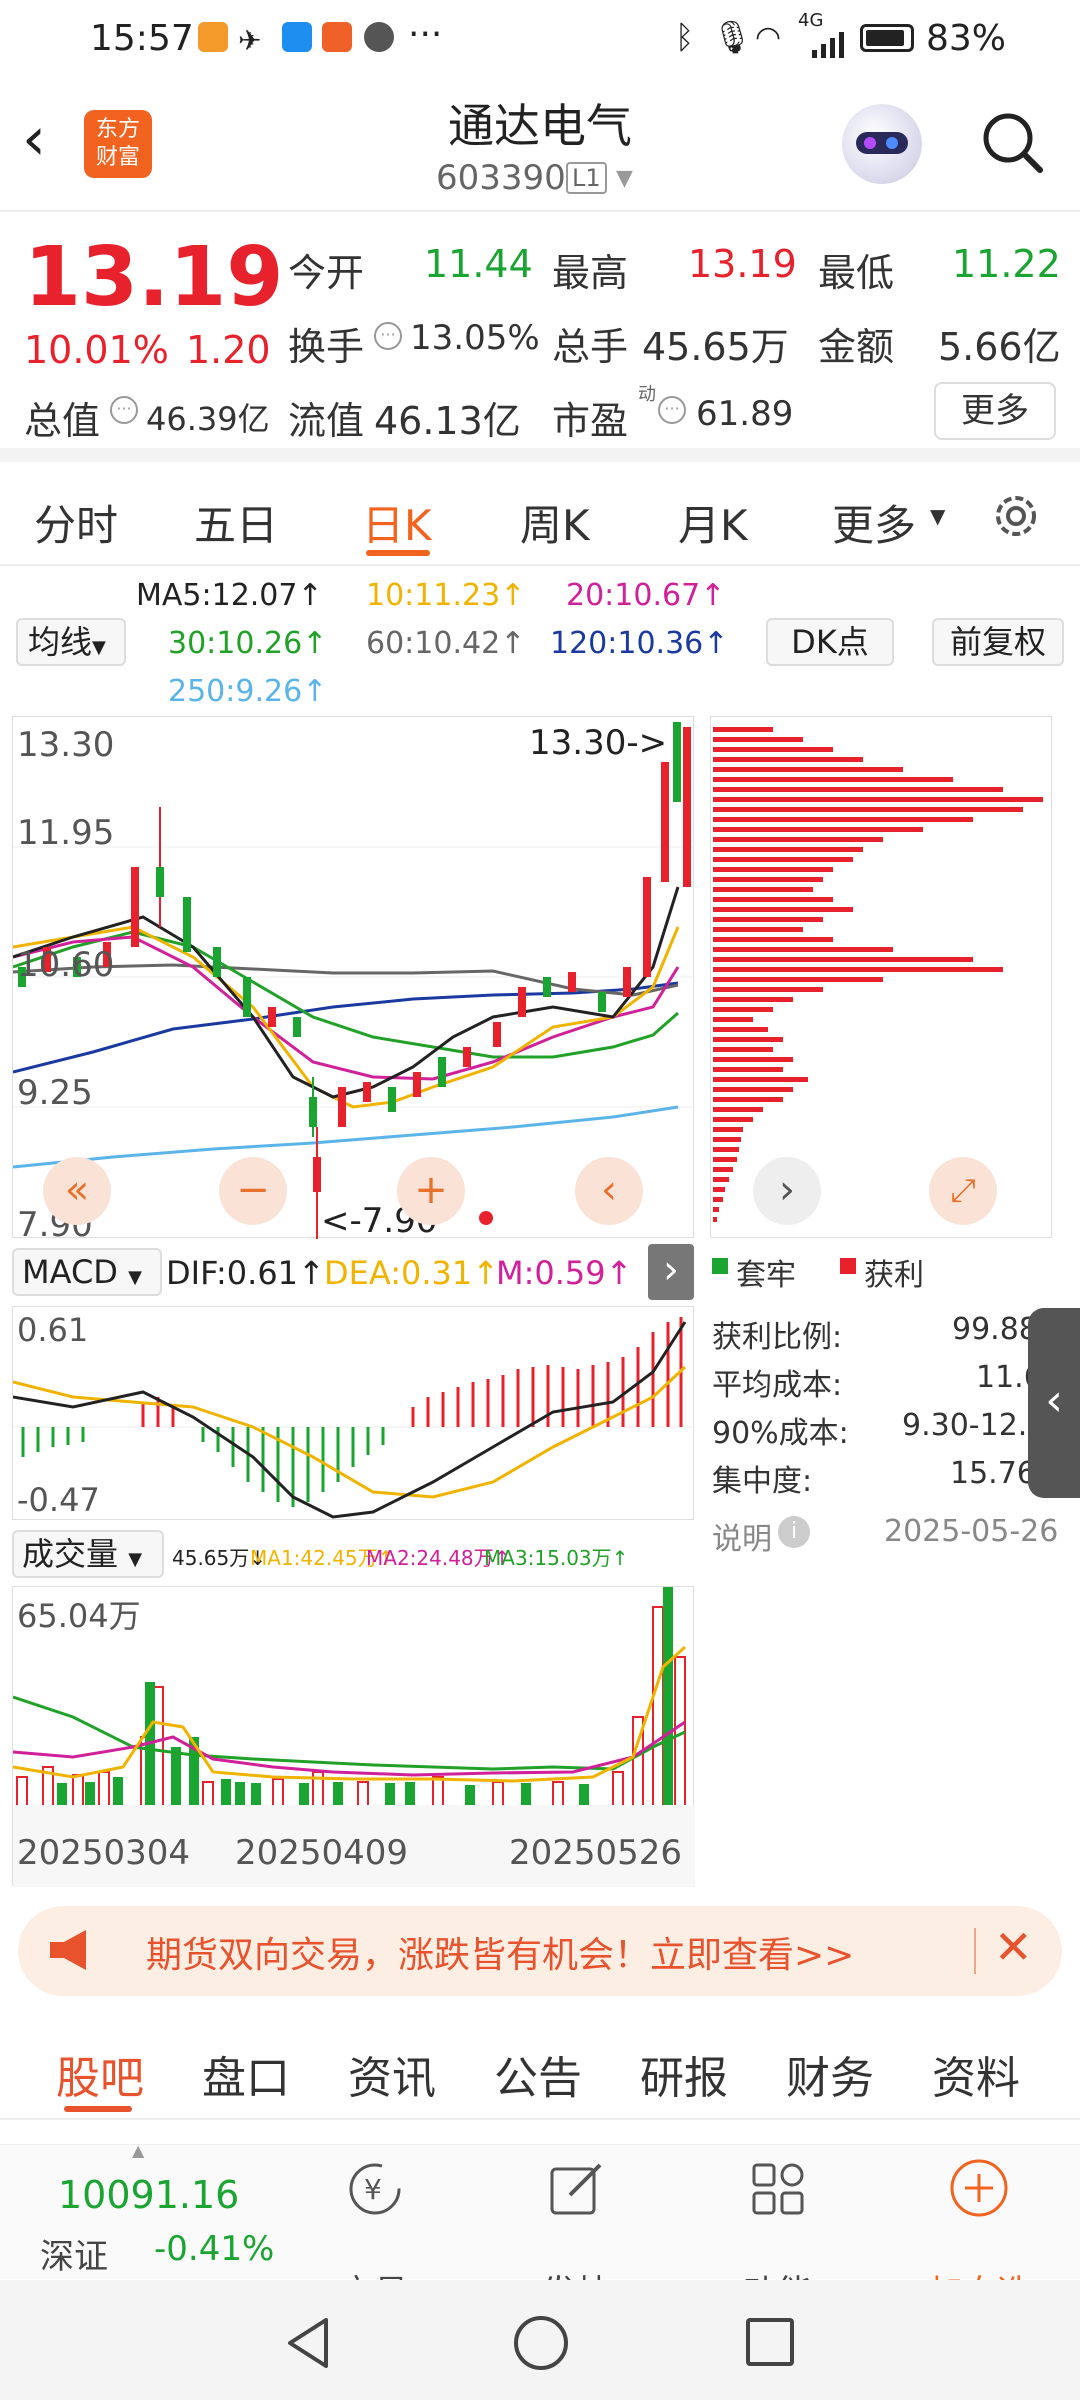  I want to click on chart-period-tabs: 分时 五日 日K 周K 月K 更多 ▼, so click(540, 514).